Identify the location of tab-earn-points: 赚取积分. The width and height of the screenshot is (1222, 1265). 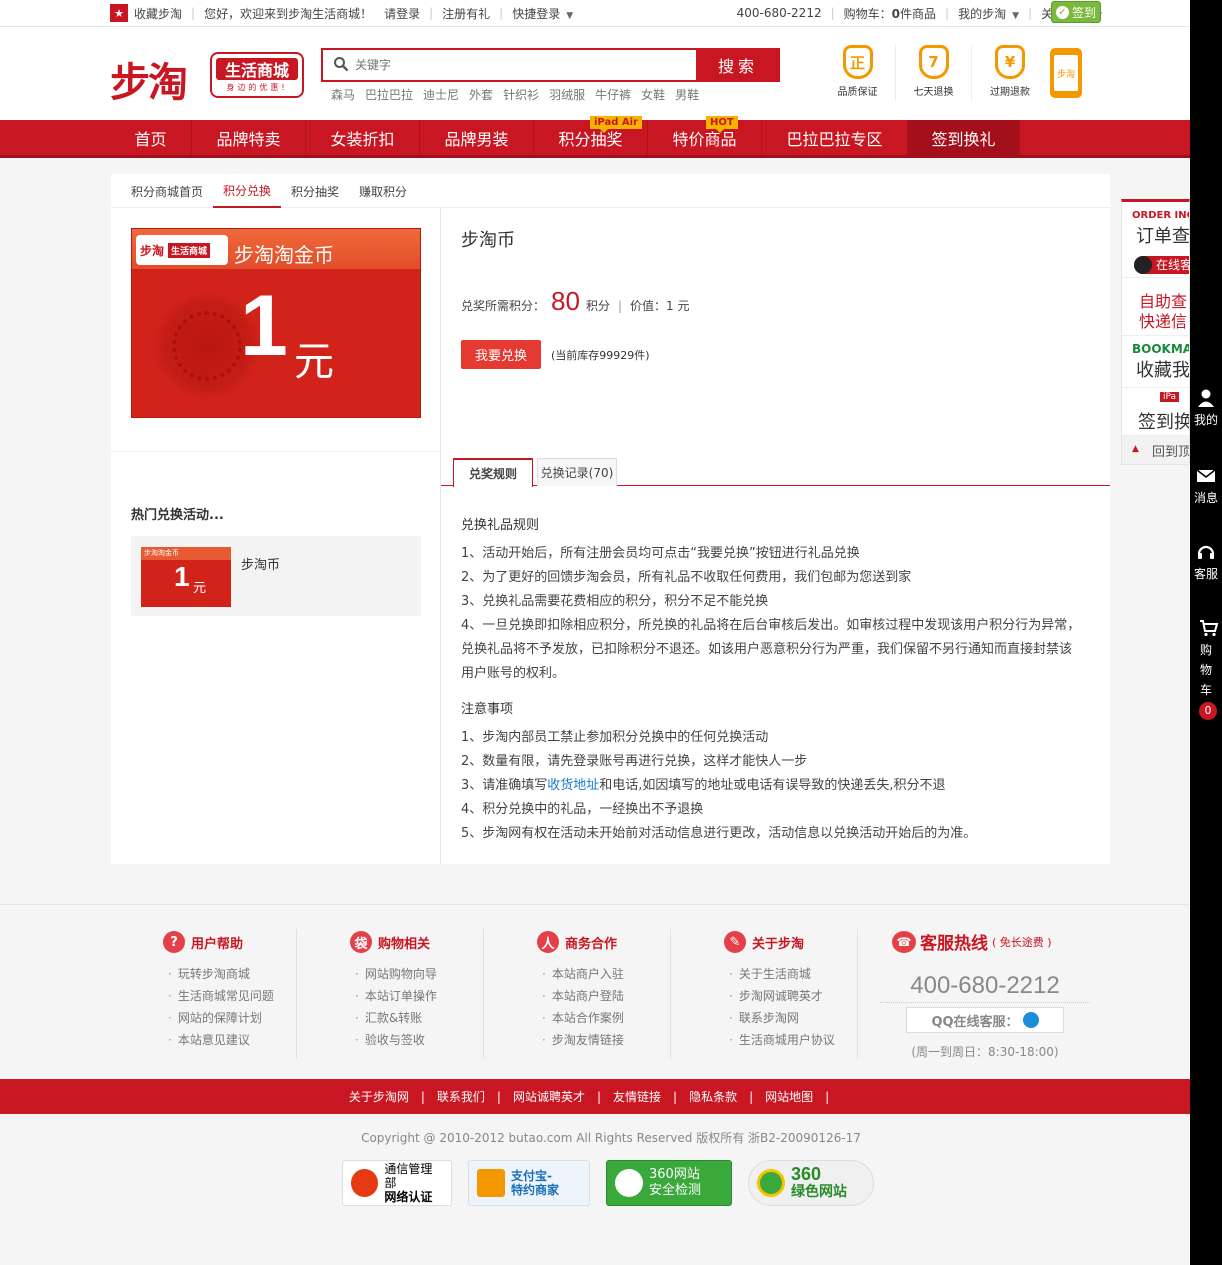
(383, 191).